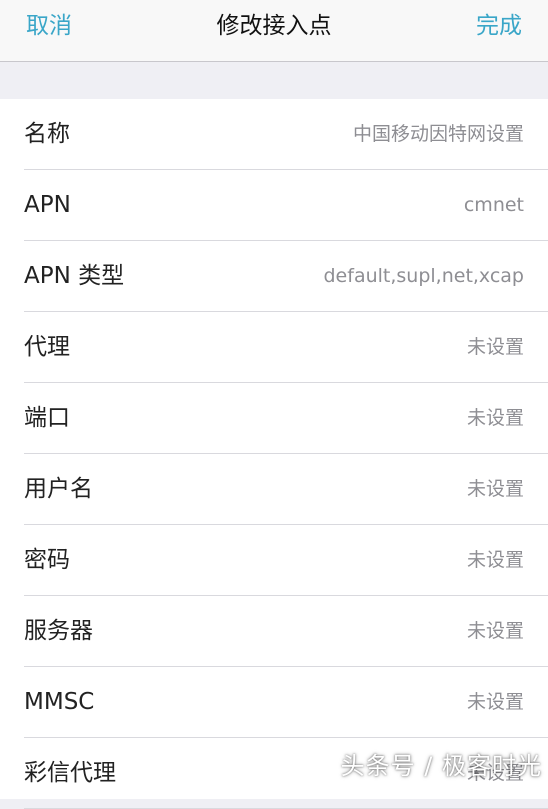 This screenshot has height=809, width=548. What do you see at coordinates (70, 773) in the screenshot?
I see `row-label: 彩信代理` at bounding box center [70, 773].